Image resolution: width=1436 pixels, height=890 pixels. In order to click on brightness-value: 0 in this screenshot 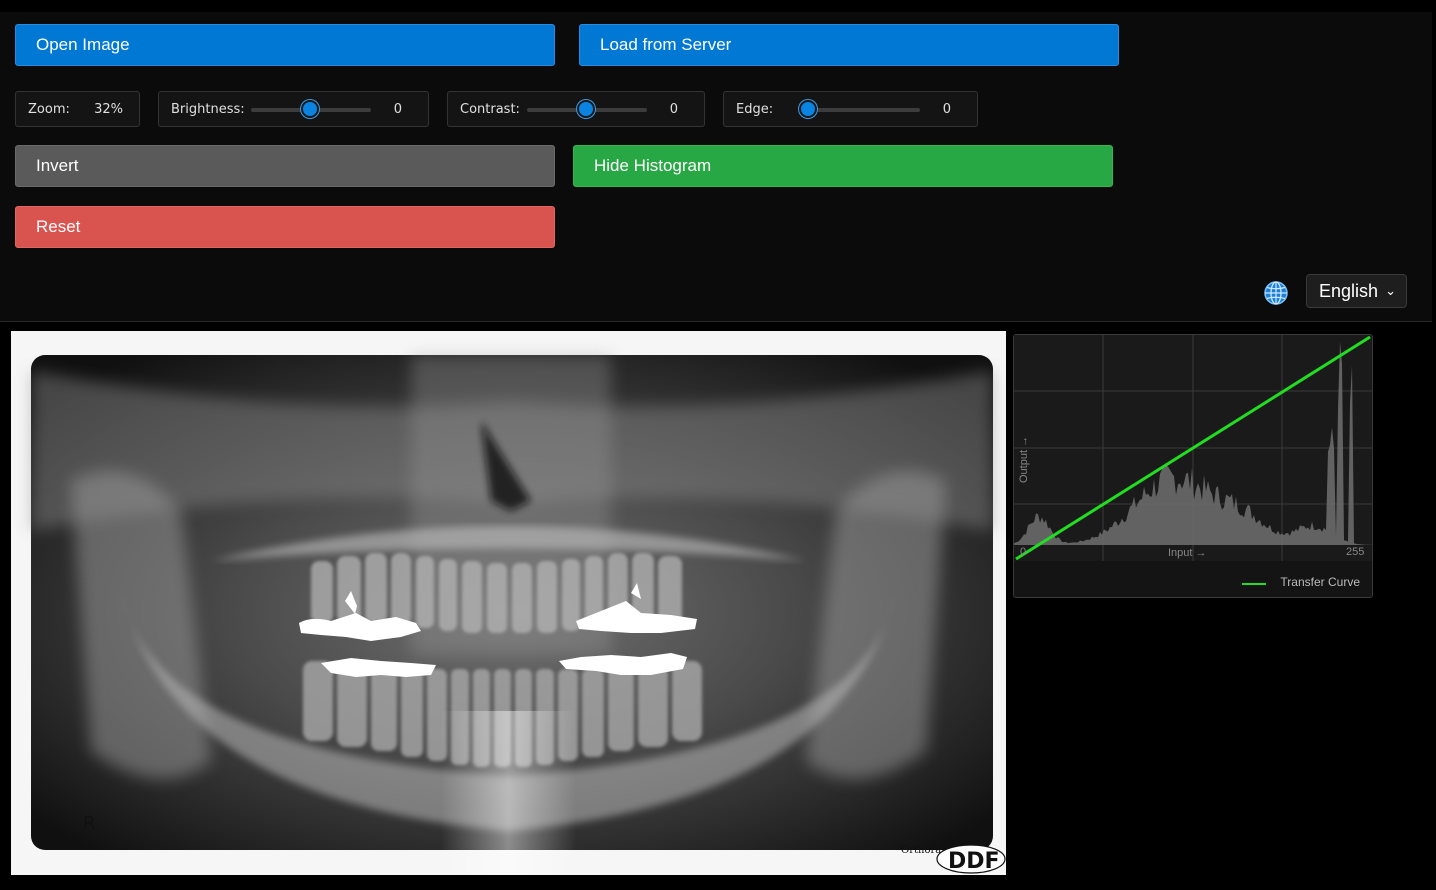, I will do `click(397, 109)`.